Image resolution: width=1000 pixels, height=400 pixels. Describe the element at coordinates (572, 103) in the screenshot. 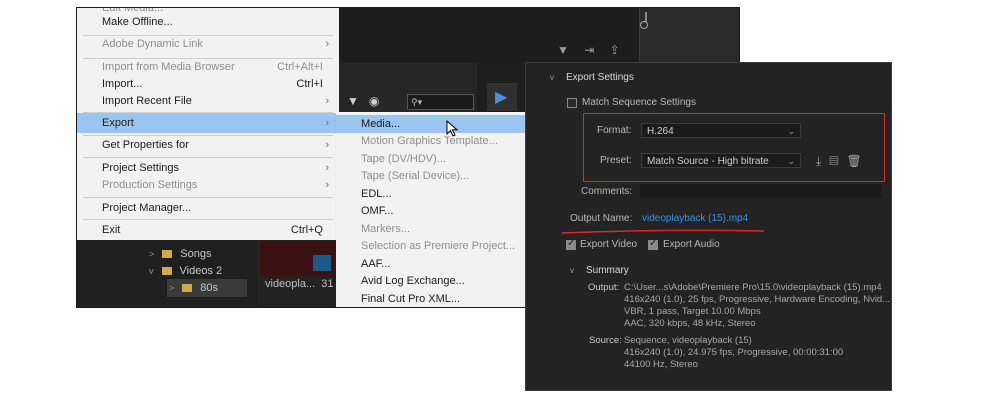

I see `match-sequence-checkbox` at that location.